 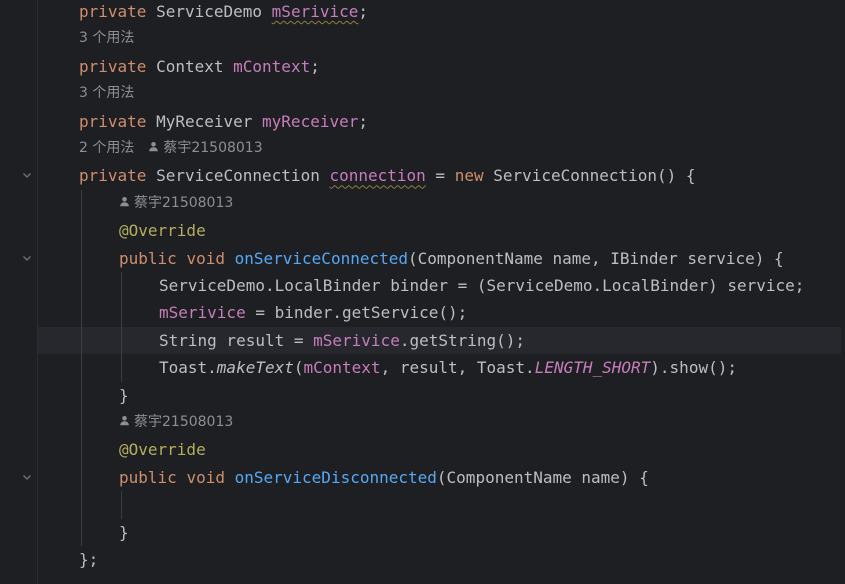 What do you see at coordinates (204, 121) in the screenshot?
I see `code-token: MyReceiver` at bounding box center [204, 121].